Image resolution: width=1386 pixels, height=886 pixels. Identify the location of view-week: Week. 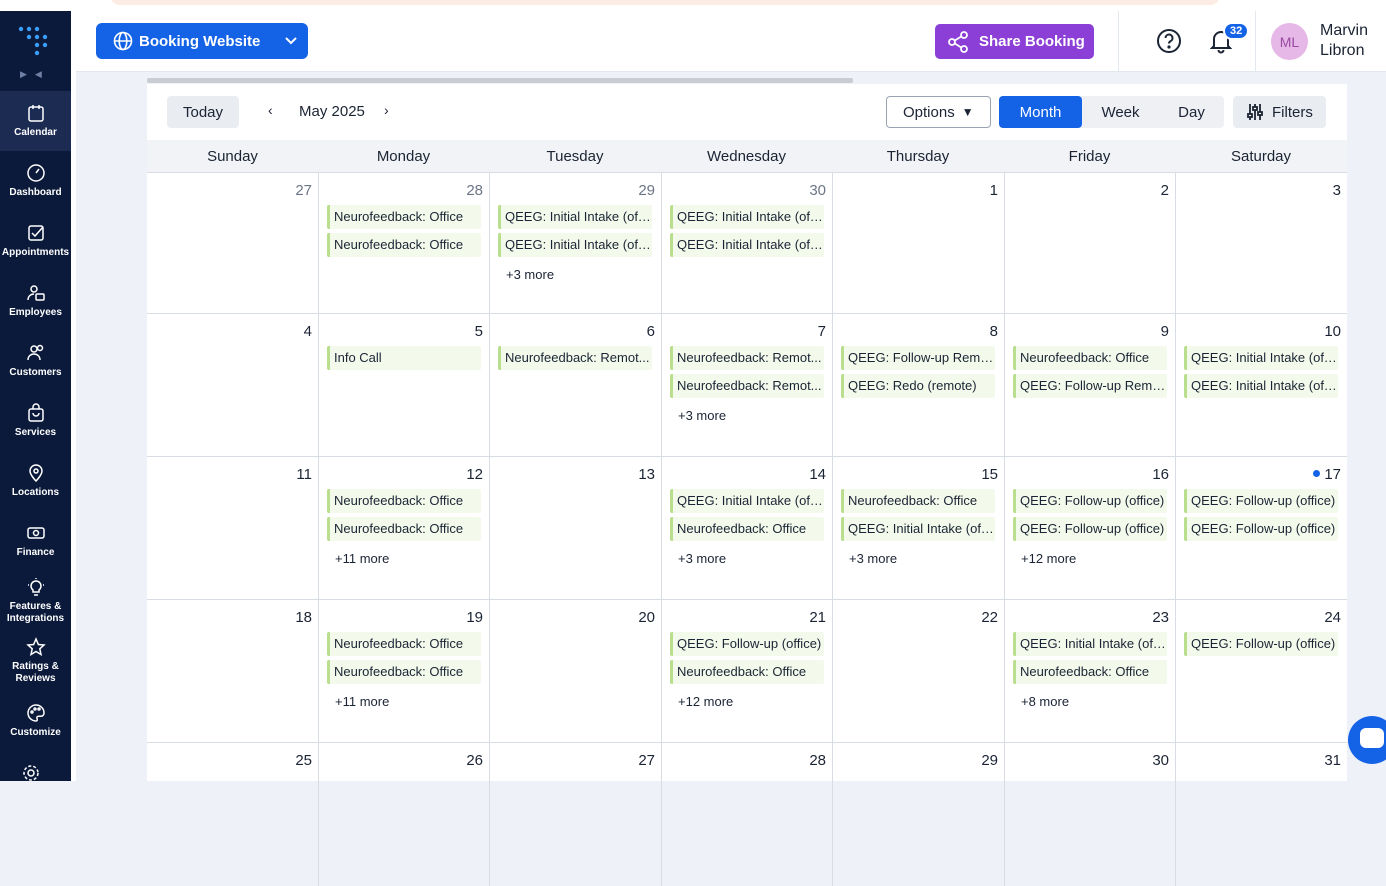
(1120, 112).